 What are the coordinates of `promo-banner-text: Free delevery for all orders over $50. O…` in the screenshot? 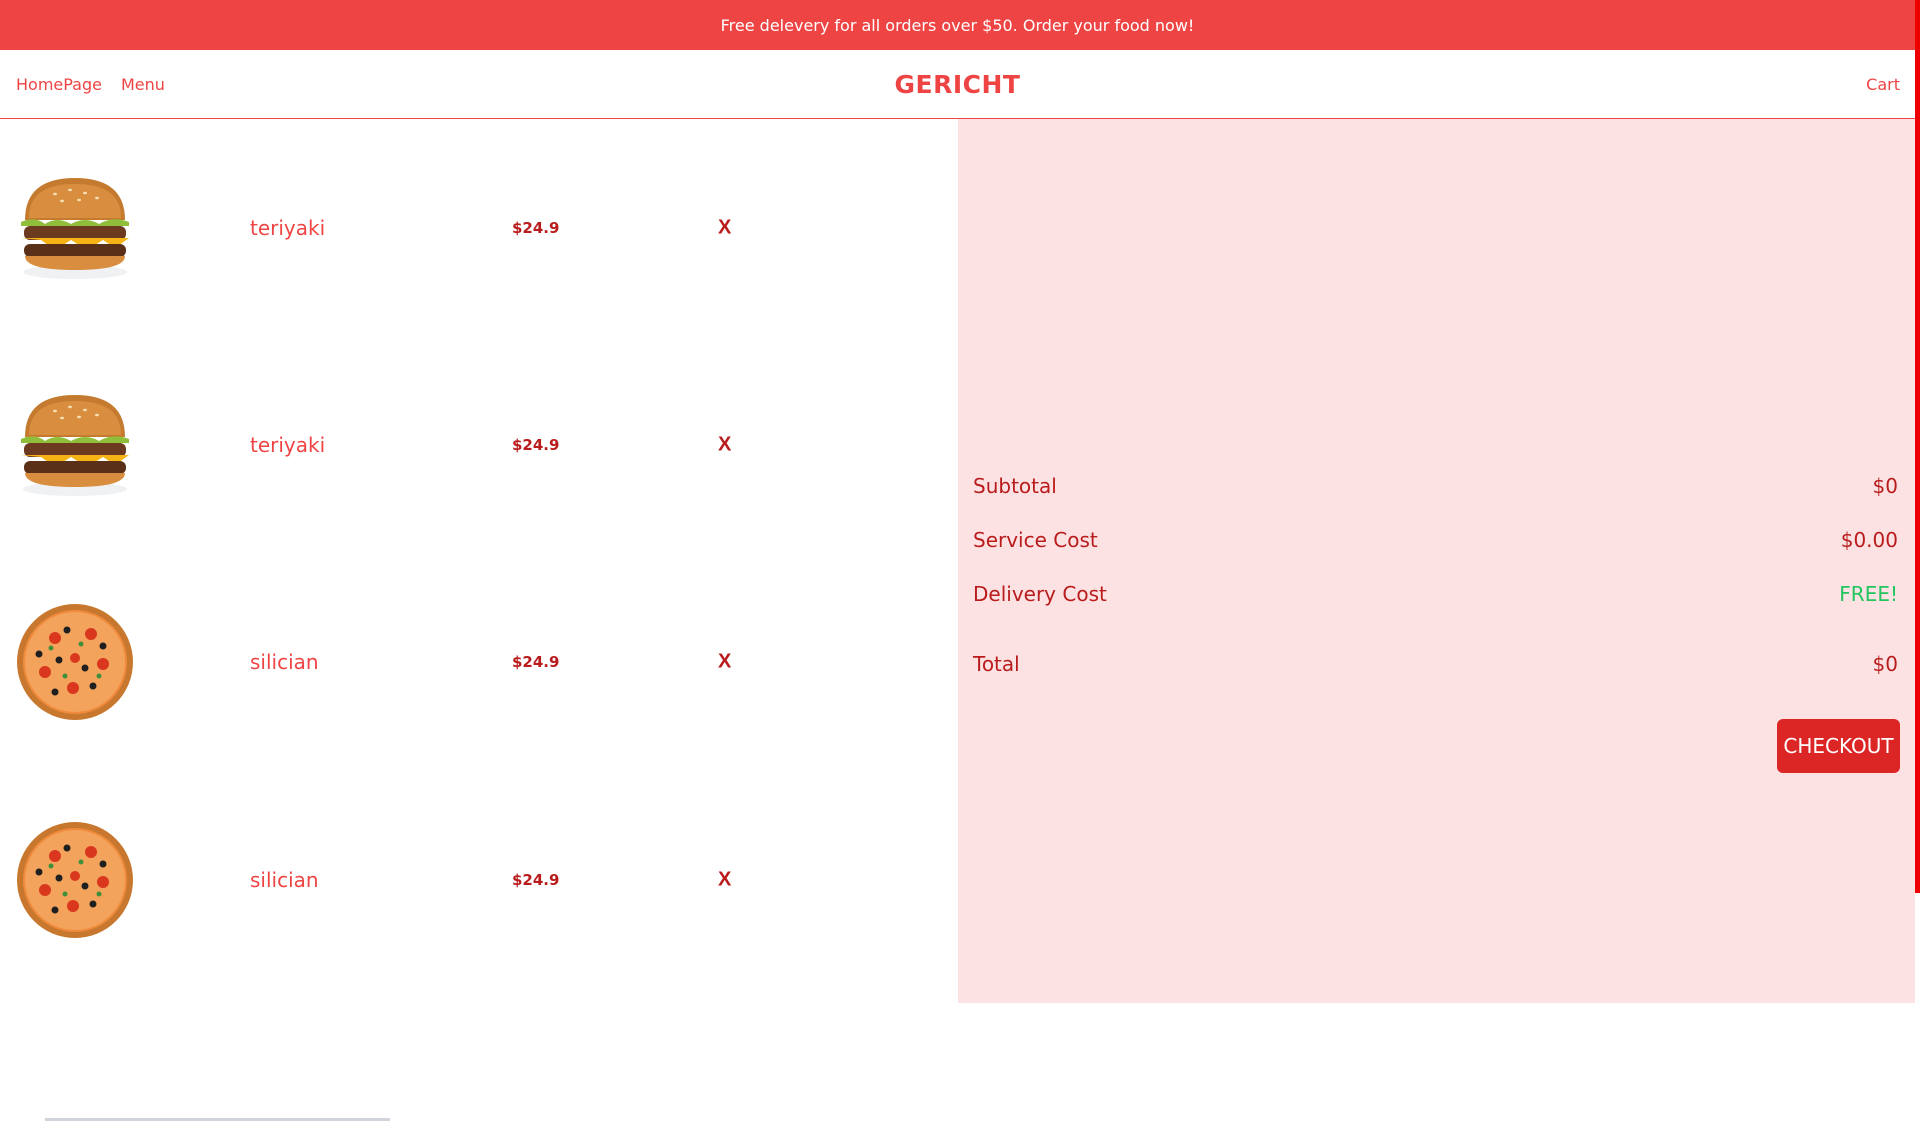 It's located at (957, 25).